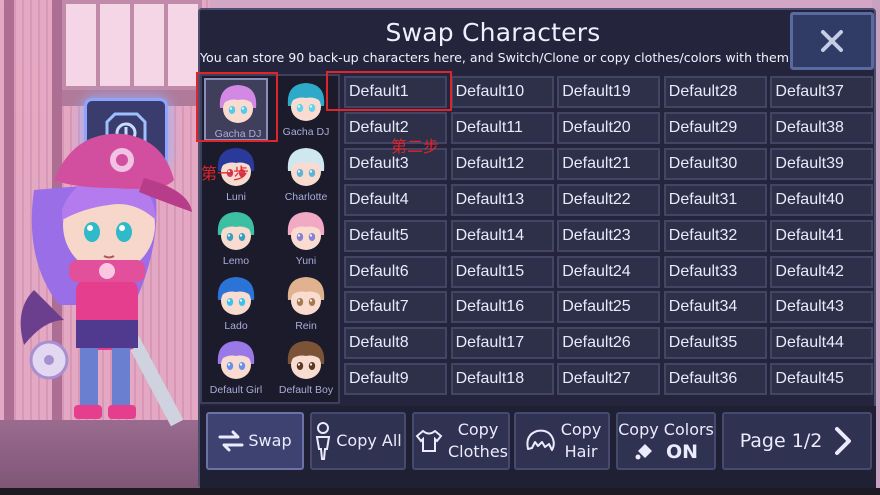 The width and height of the screenshot is (880, 495). Describe the element at coordinates (132, 45) in the screenshot. I see `window-frame` at that location.